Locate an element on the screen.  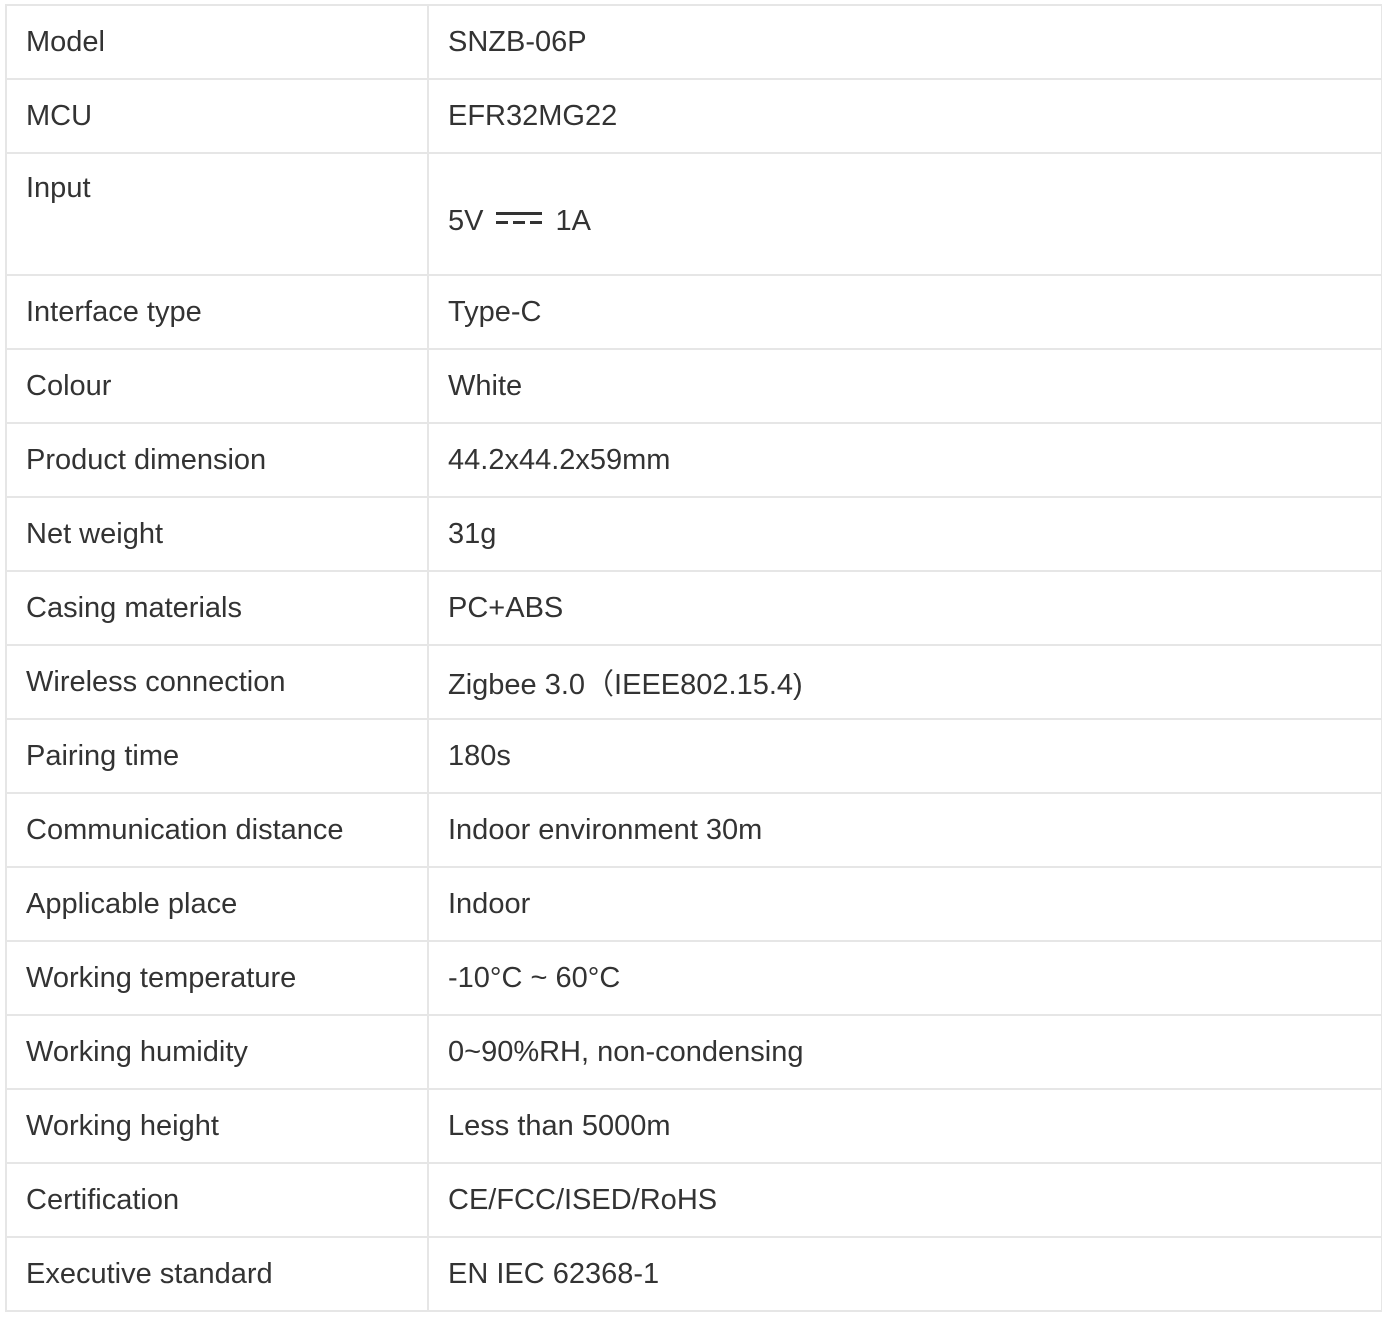
spec-value-applicable-place: Indoor is located at coordinates (904, 904).